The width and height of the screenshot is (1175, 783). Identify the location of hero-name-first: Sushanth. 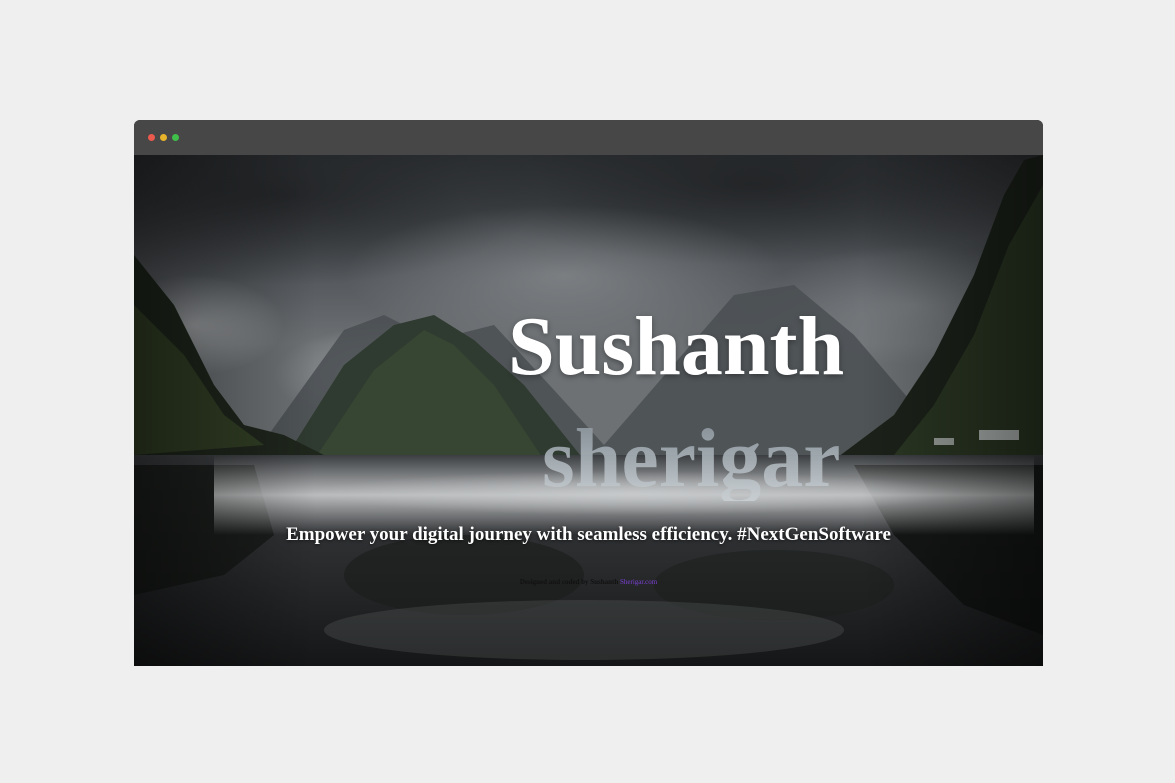
(676, 346).